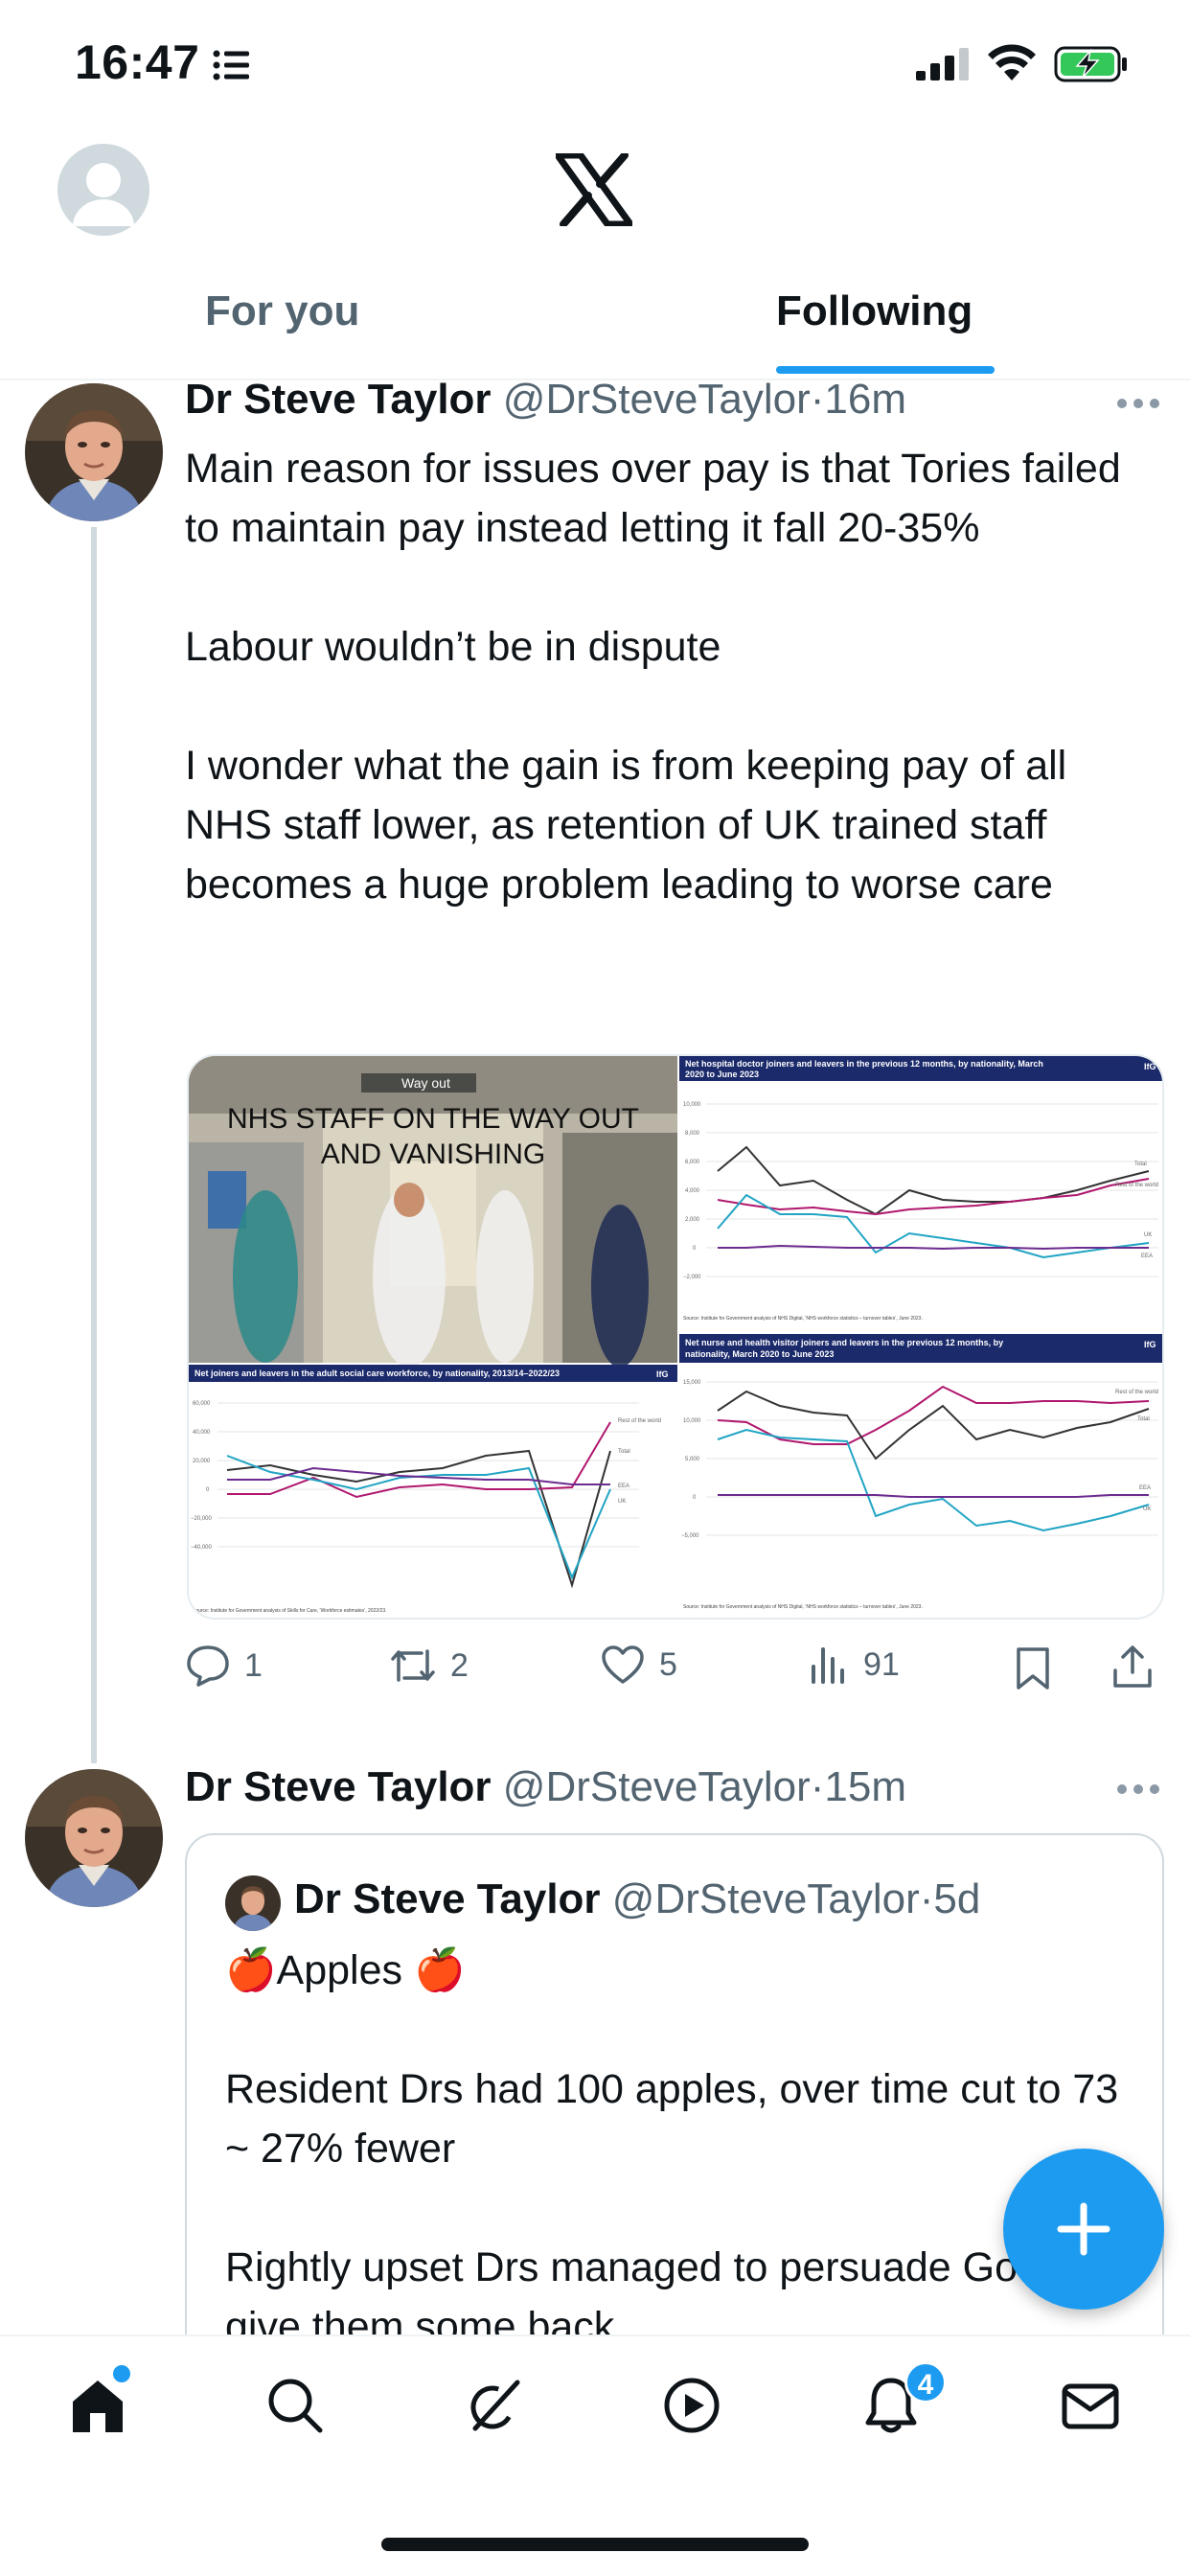  What do you see at coordinates (865, 1786) in the screenshot?
I see `tweet-timestamp: 15m` at bounding box center [865, 1786].